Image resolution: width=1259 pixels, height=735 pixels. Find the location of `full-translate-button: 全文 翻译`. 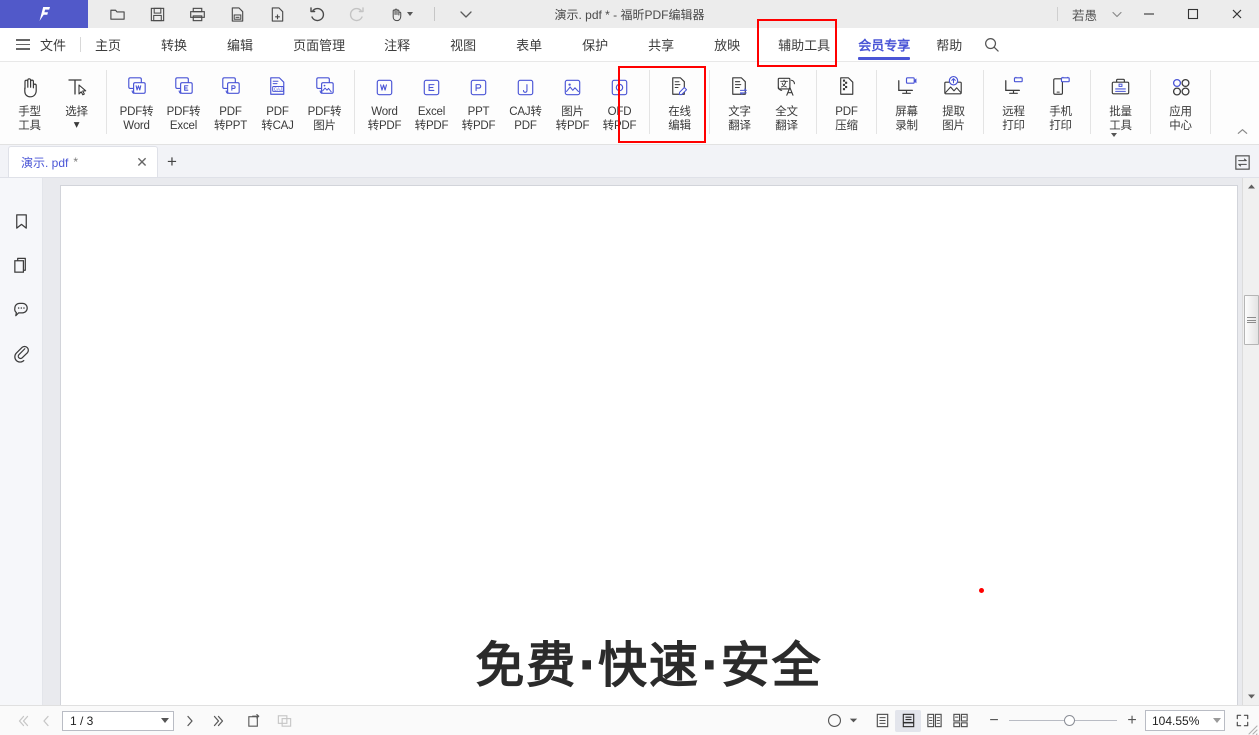

full-translate-button: 全文 翻译 is located at coordinates (786, 101).